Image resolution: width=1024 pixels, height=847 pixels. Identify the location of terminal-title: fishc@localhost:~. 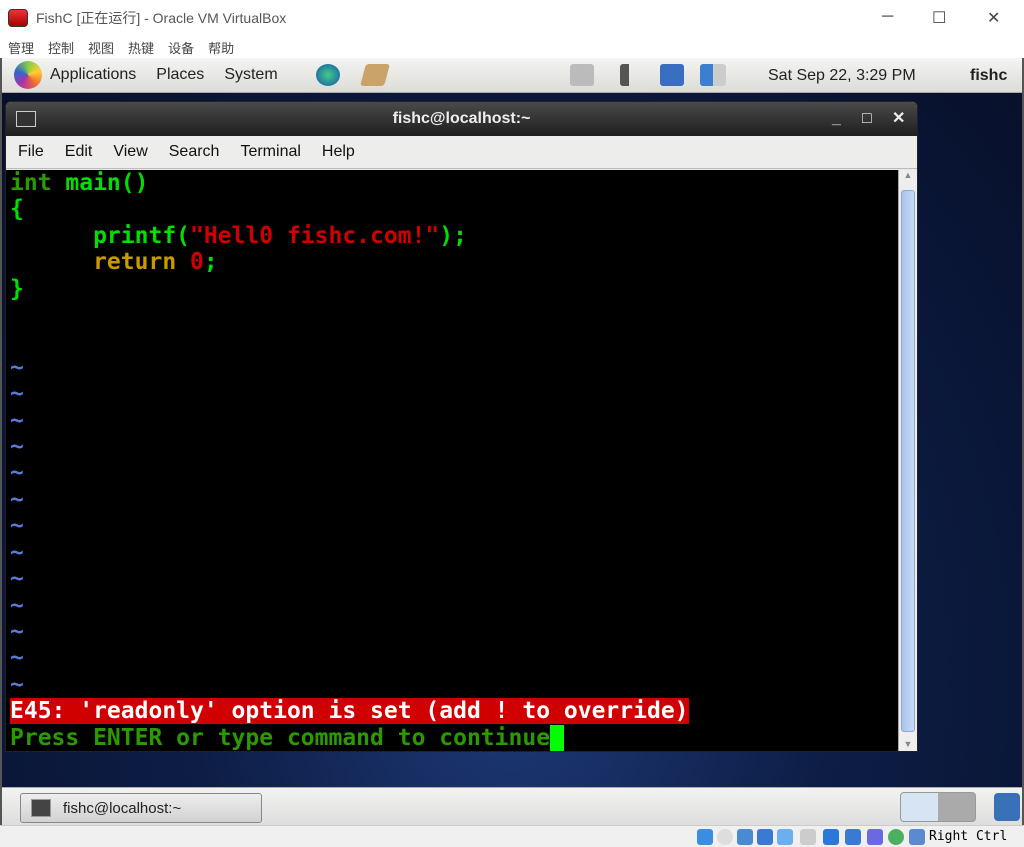
(461, 118).